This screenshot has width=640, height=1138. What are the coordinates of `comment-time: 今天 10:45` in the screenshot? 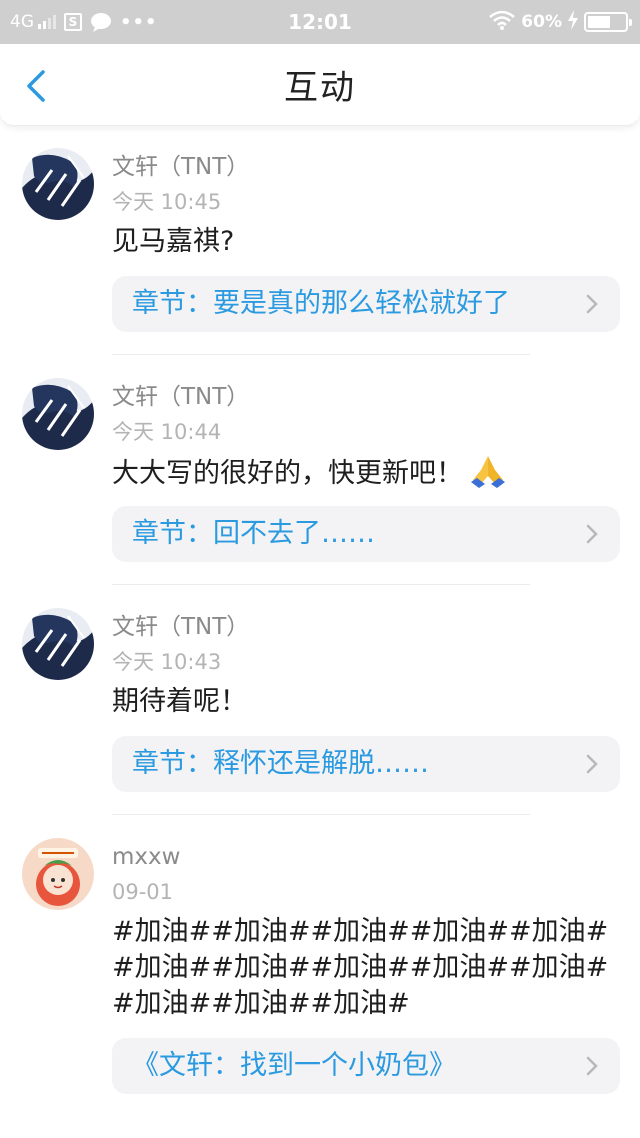 It's located at (167, 202).